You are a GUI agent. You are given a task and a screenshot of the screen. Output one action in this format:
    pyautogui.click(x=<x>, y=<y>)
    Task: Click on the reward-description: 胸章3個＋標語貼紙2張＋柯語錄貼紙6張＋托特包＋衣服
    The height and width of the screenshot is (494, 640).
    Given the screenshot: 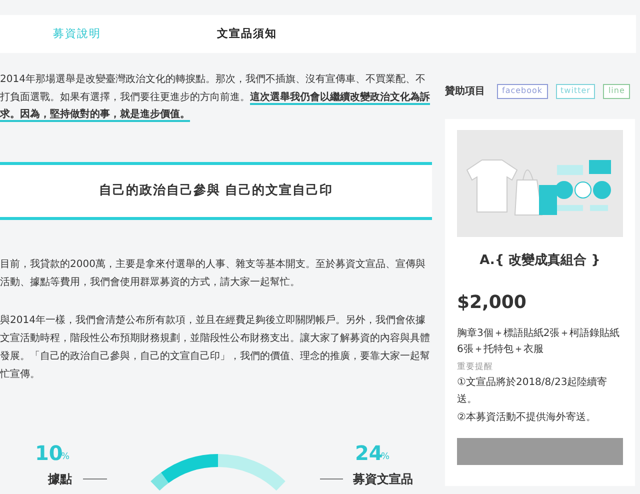 What is the action you would take?
    pyautogui.click(x=539, y=341)
    